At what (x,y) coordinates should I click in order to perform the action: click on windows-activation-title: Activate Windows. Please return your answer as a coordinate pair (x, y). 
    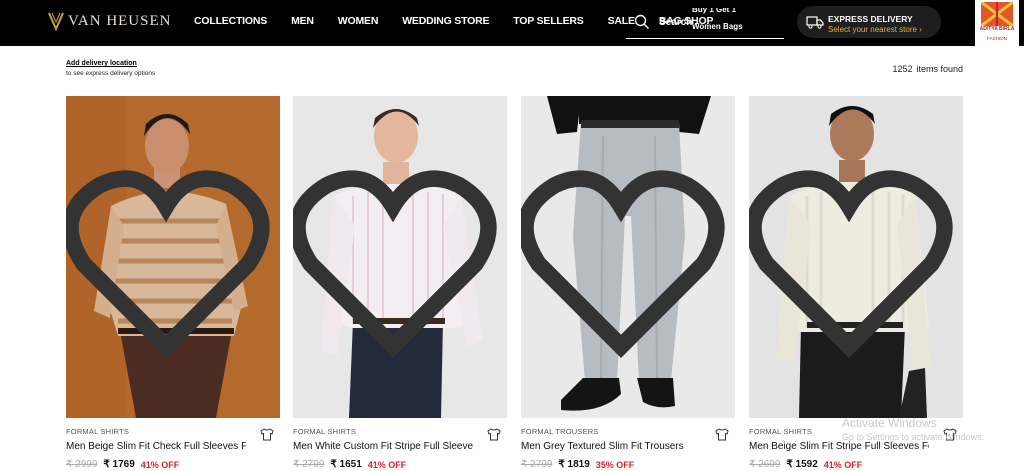
    Looking at the image, I should click on (889, 423).